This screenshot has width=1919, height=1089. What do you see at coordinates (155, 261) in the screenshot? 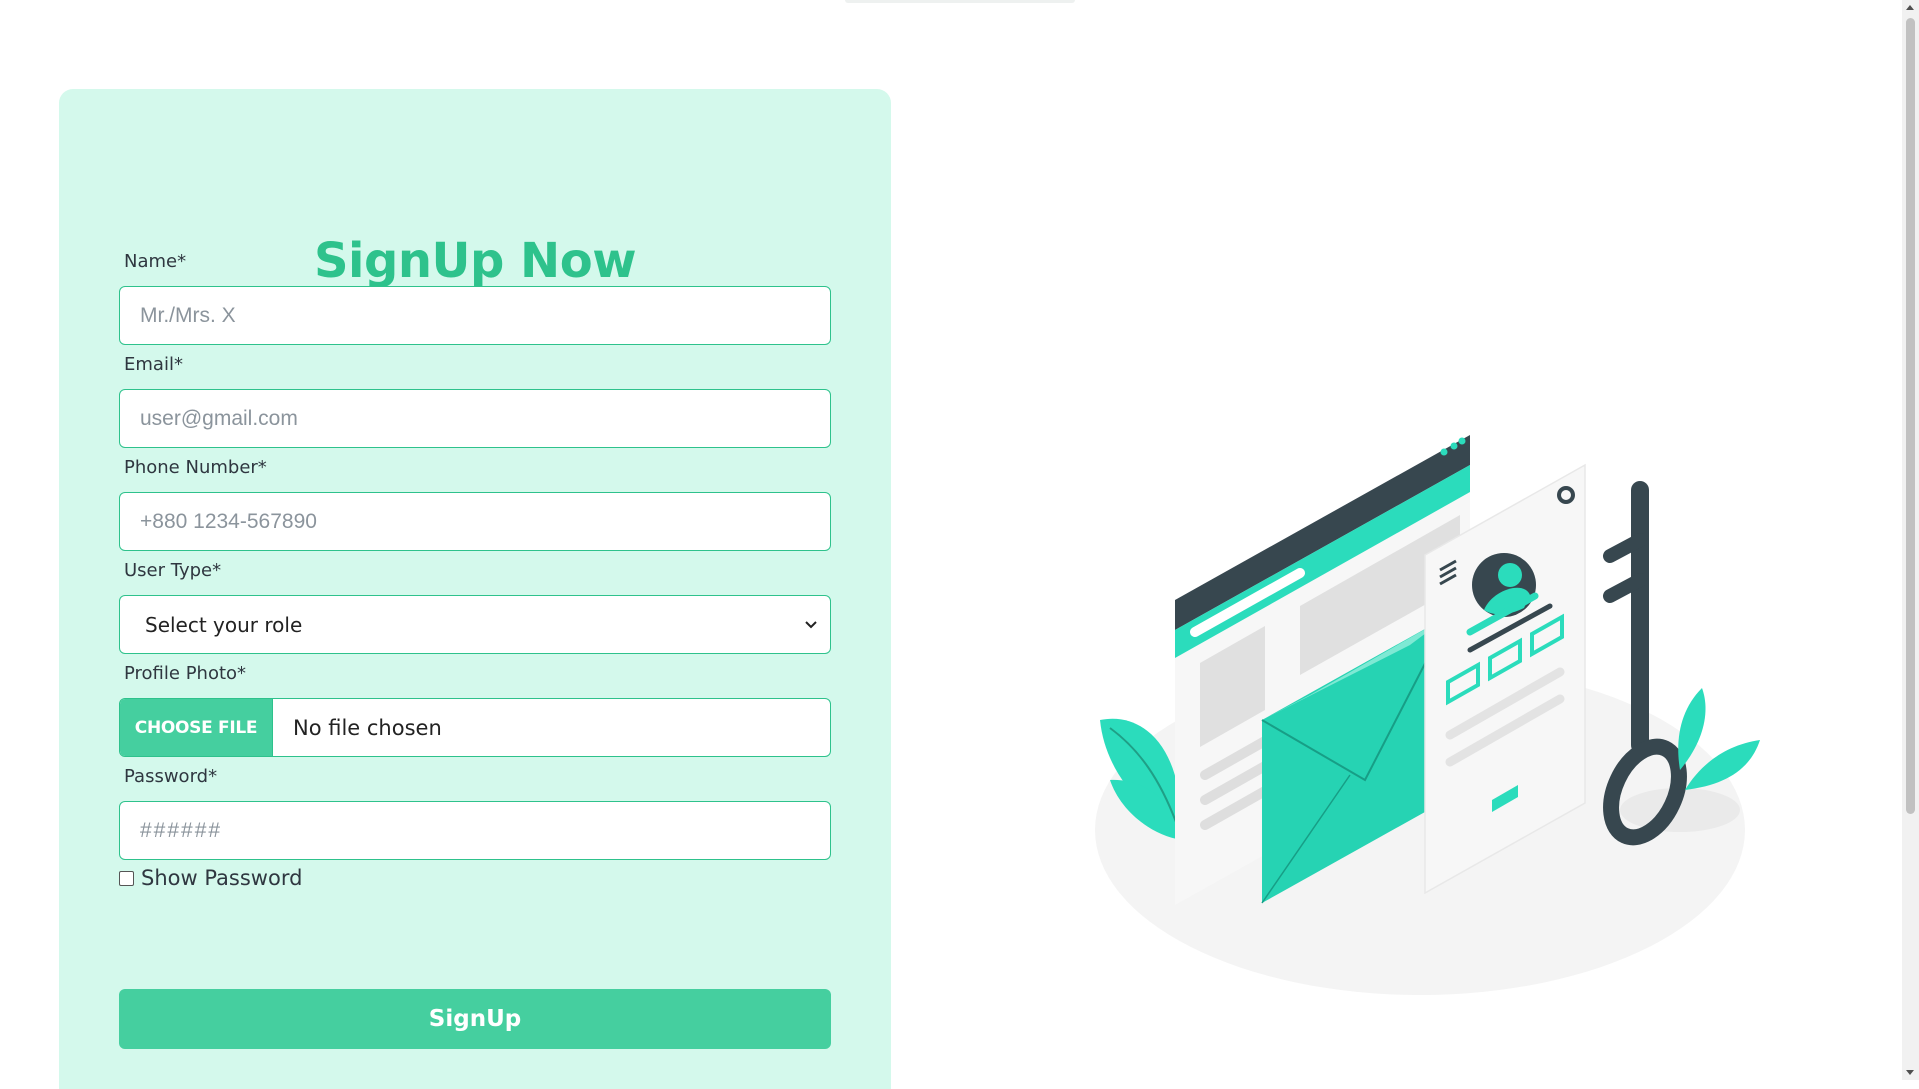
I see `name-label: Name*` at bounding box center [155, 261].